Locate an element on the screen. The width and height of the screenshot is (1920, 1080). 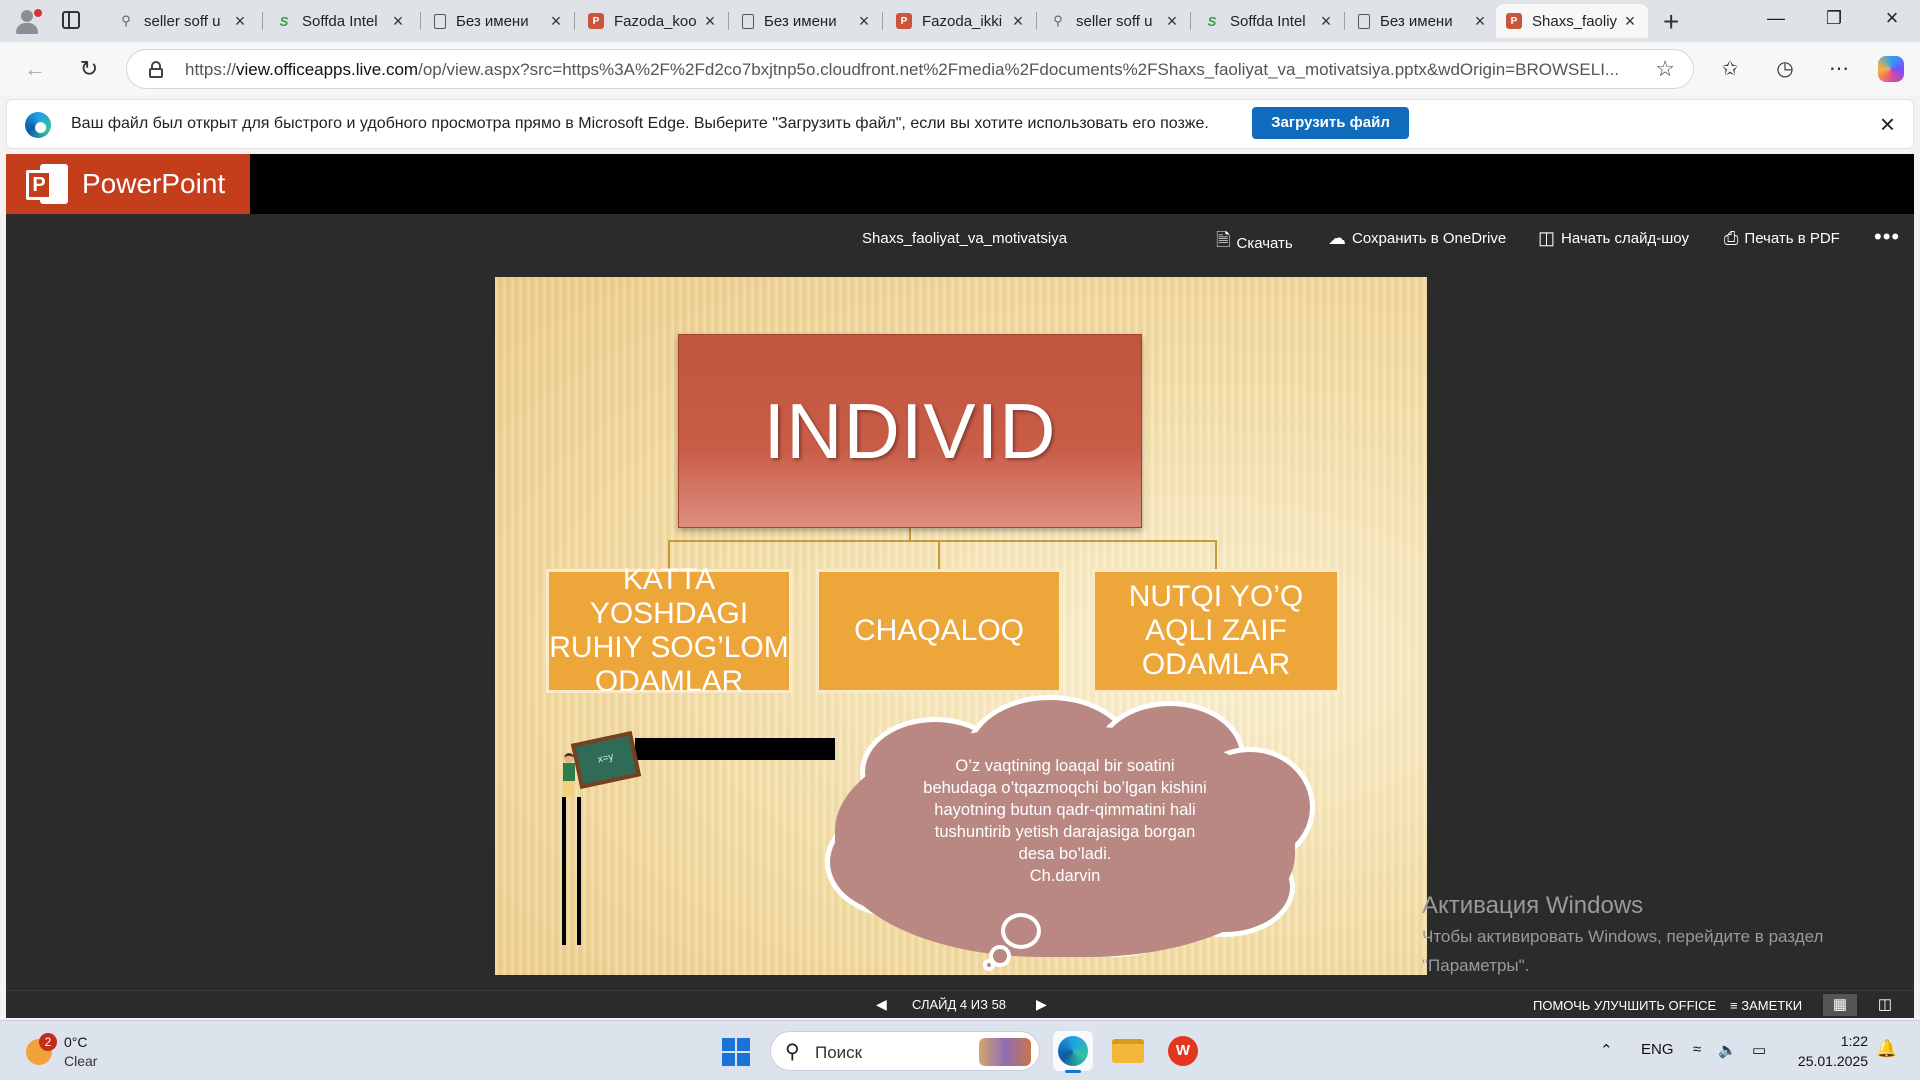
taskbar-edge is located at coordinates (1073, 1052).